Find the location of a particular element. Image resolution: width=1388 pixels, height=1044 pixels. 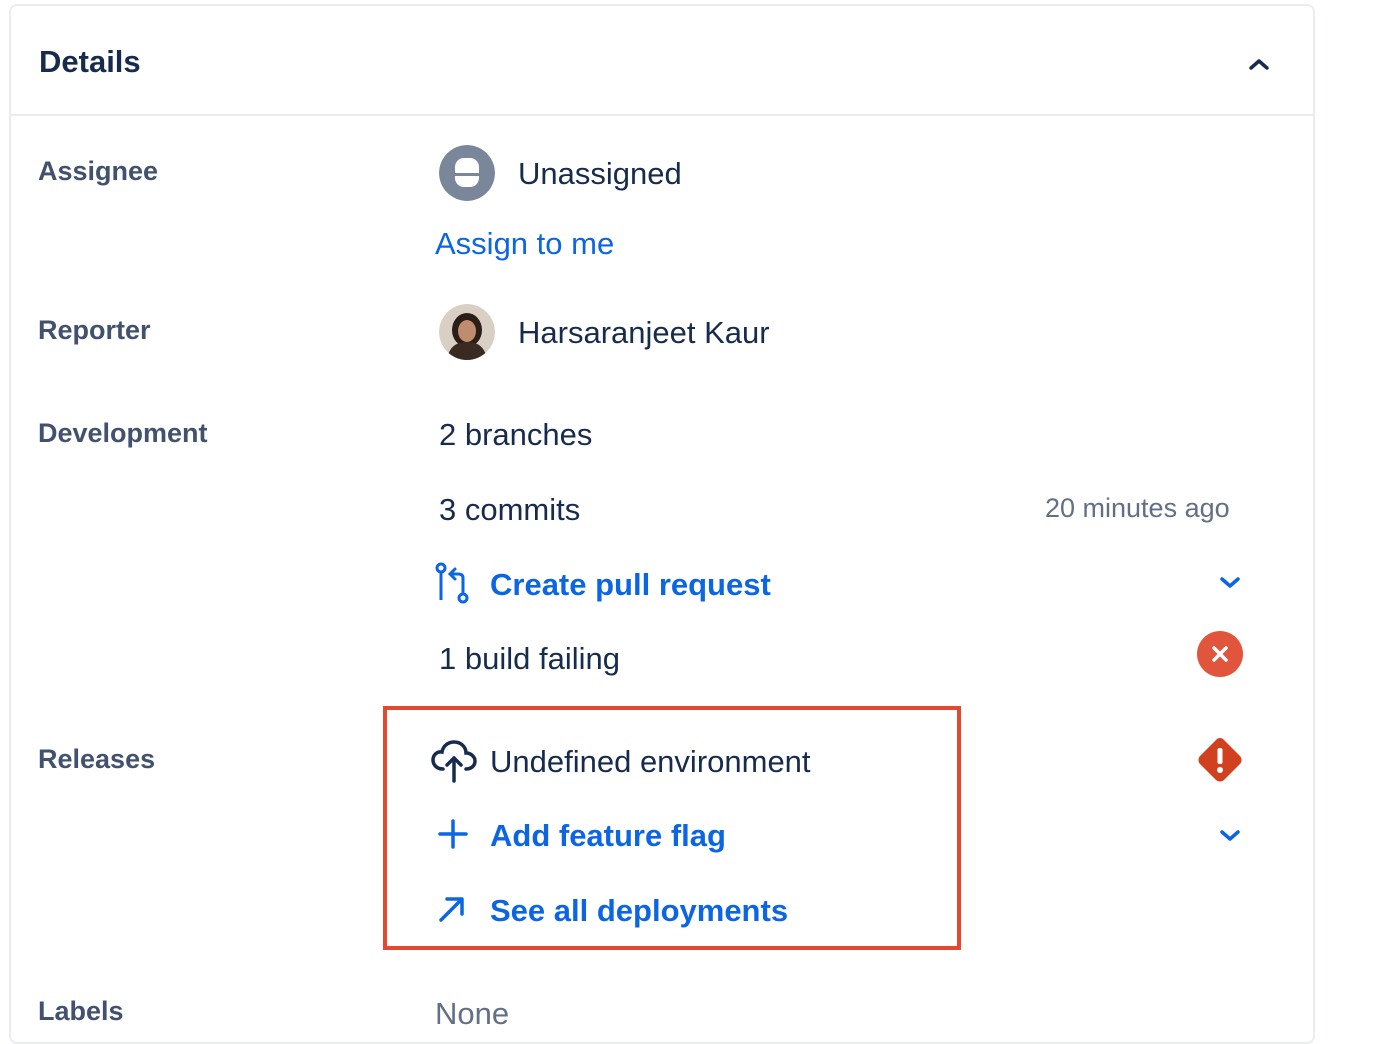

branches-link: 2 branches is located at coordinates (515, 435).